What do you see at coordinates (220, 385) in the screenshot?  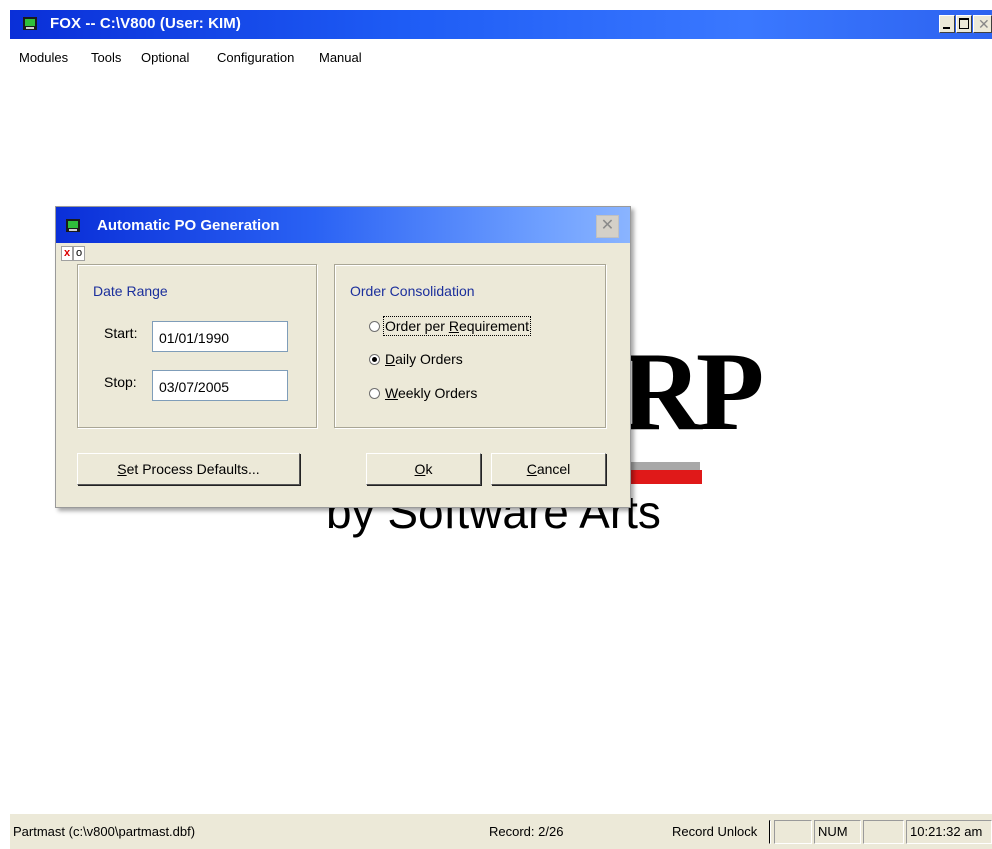 I see `stop-date-field: 03/07/2005` at bounding box center [220, 385].